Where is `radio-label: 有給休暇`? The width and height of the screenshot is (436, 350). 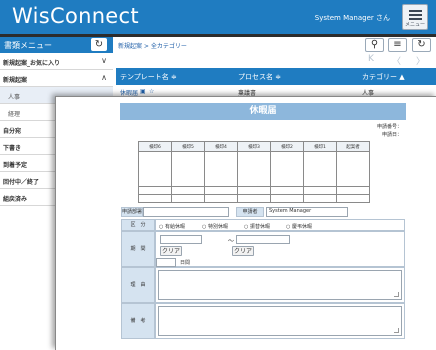
radio-label: 有給休暇 is located at coordinates (174, 227).